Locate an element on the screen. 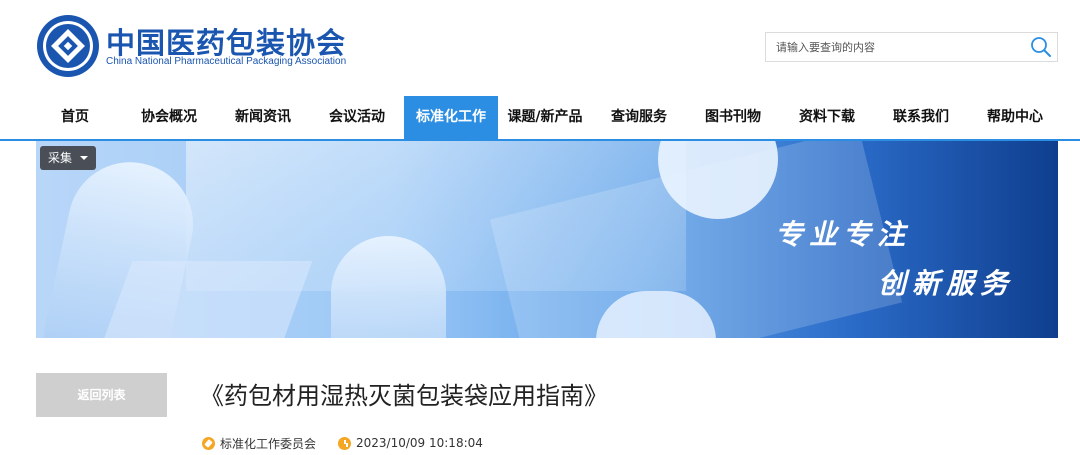  nav-item-projects: 课题/新产品 is located at coordinates (545, 117).